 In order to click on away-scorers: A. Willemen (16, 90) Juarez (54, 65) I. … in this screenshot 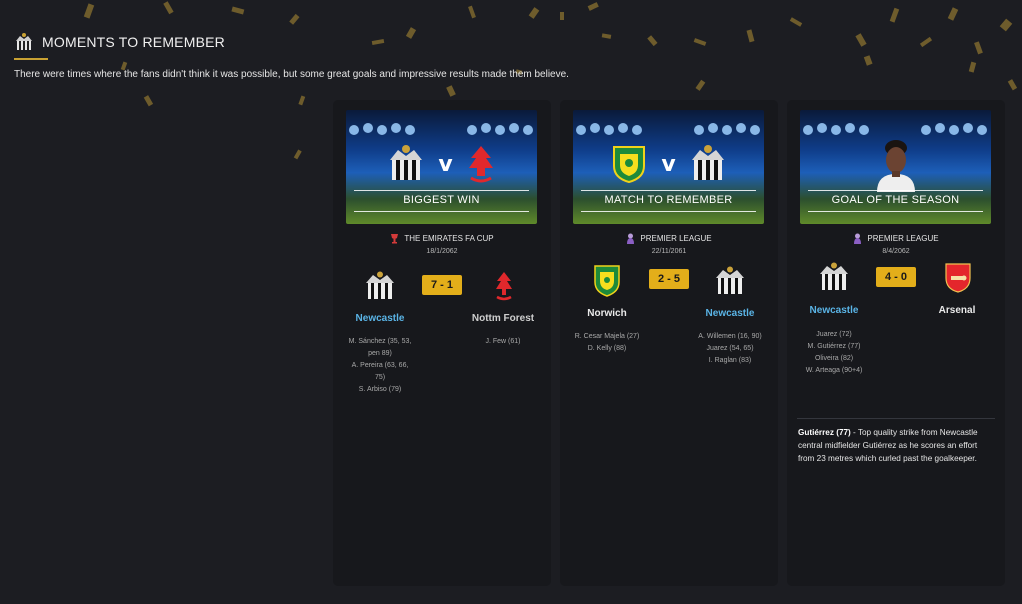, I will do `click(730, 349)`.